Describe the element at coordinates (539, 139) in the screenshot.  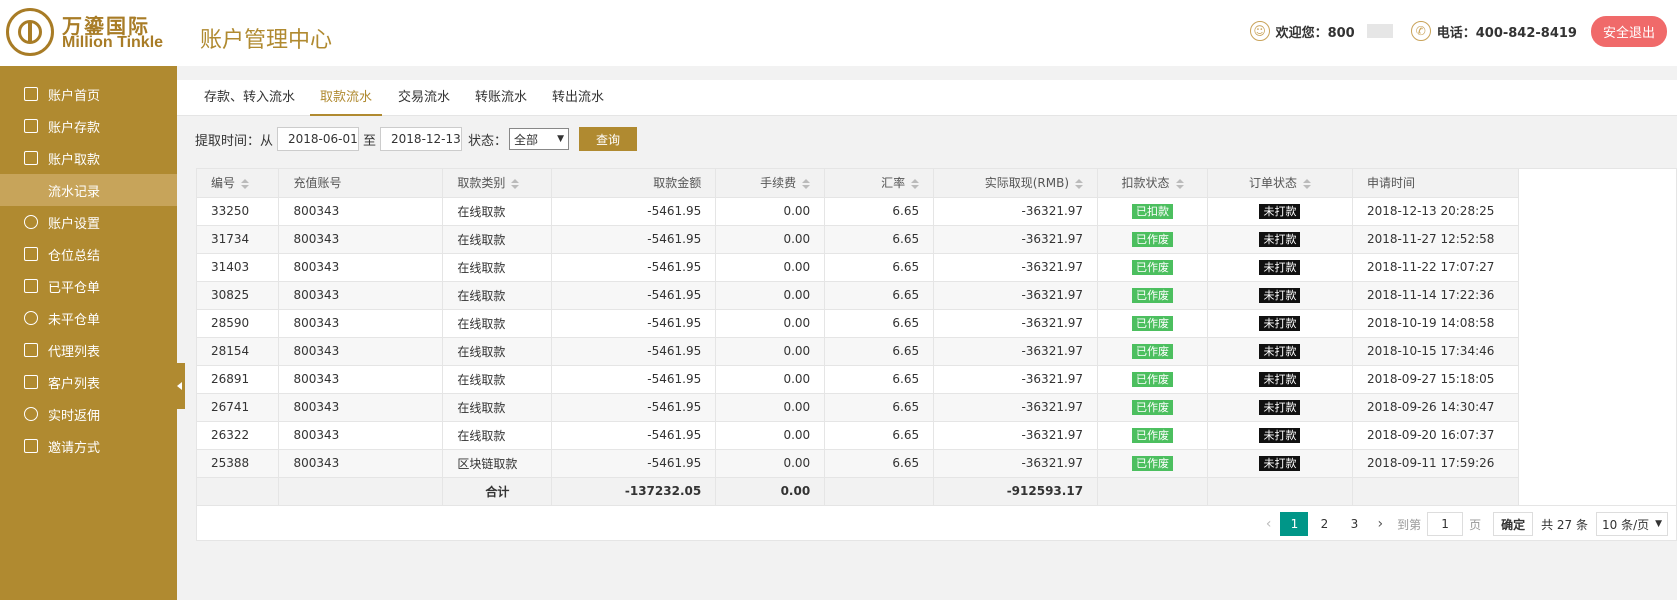
I see `status-select: 全部 ▼` at that location.